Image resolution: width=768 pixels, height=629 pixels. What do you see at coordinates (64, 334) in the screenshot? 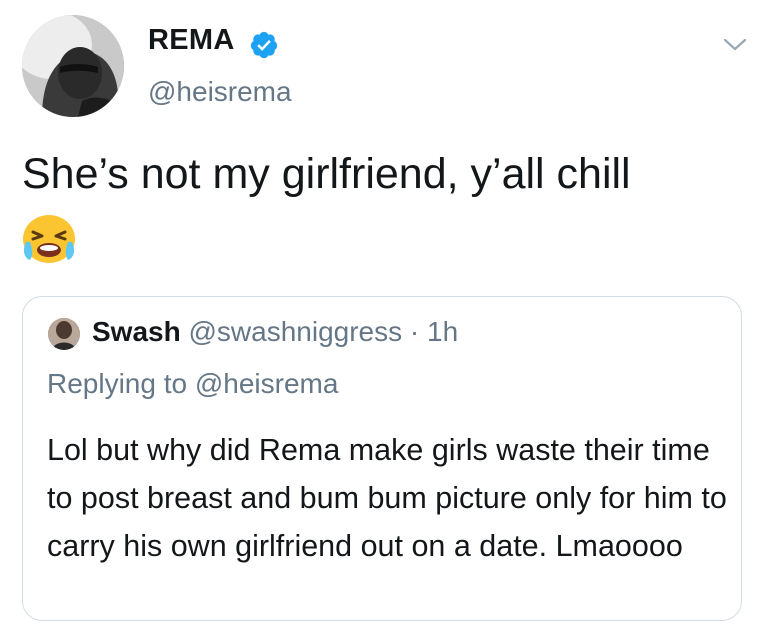
I see `quoted-author-avatar` at bounding box center [64, 334].